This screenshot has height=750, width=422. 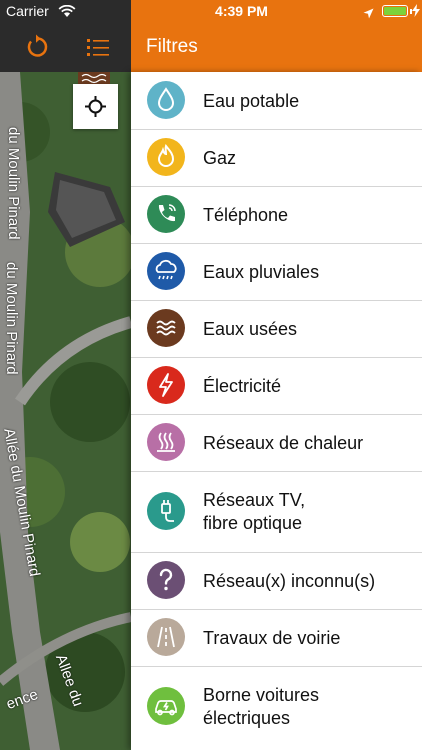 What do you see at coordinates (166, 511) in the screenshot?
I see `plug-icon` at bounding box center [166, 511].